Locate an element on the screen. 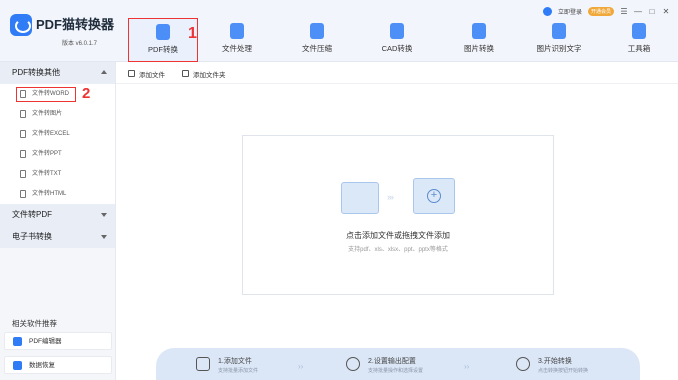 Image resolution: width=678 pixels, height=380 pixels. sidebar-item-to-excel: 文件转EXCEL is located at coordinates (57, 134).